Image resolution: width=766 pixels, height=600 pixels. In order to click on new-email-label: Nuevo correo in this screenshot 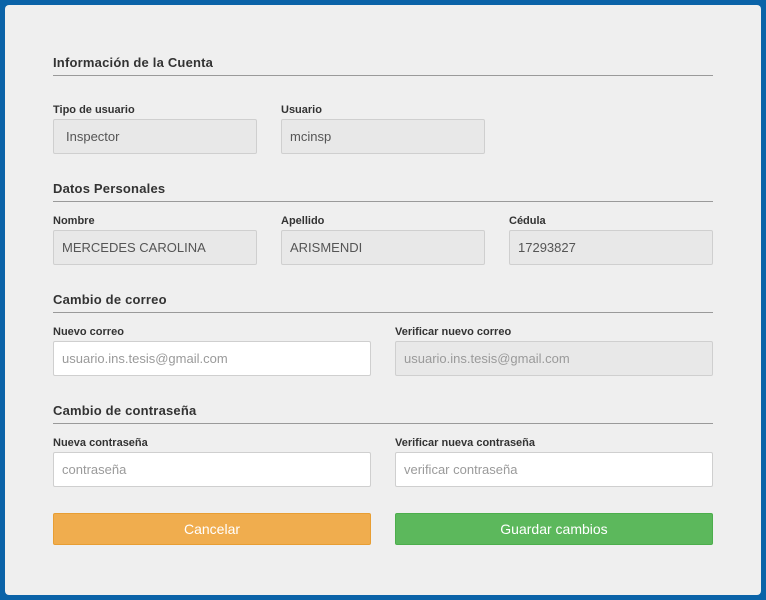, I will do `click(88, 332)`.